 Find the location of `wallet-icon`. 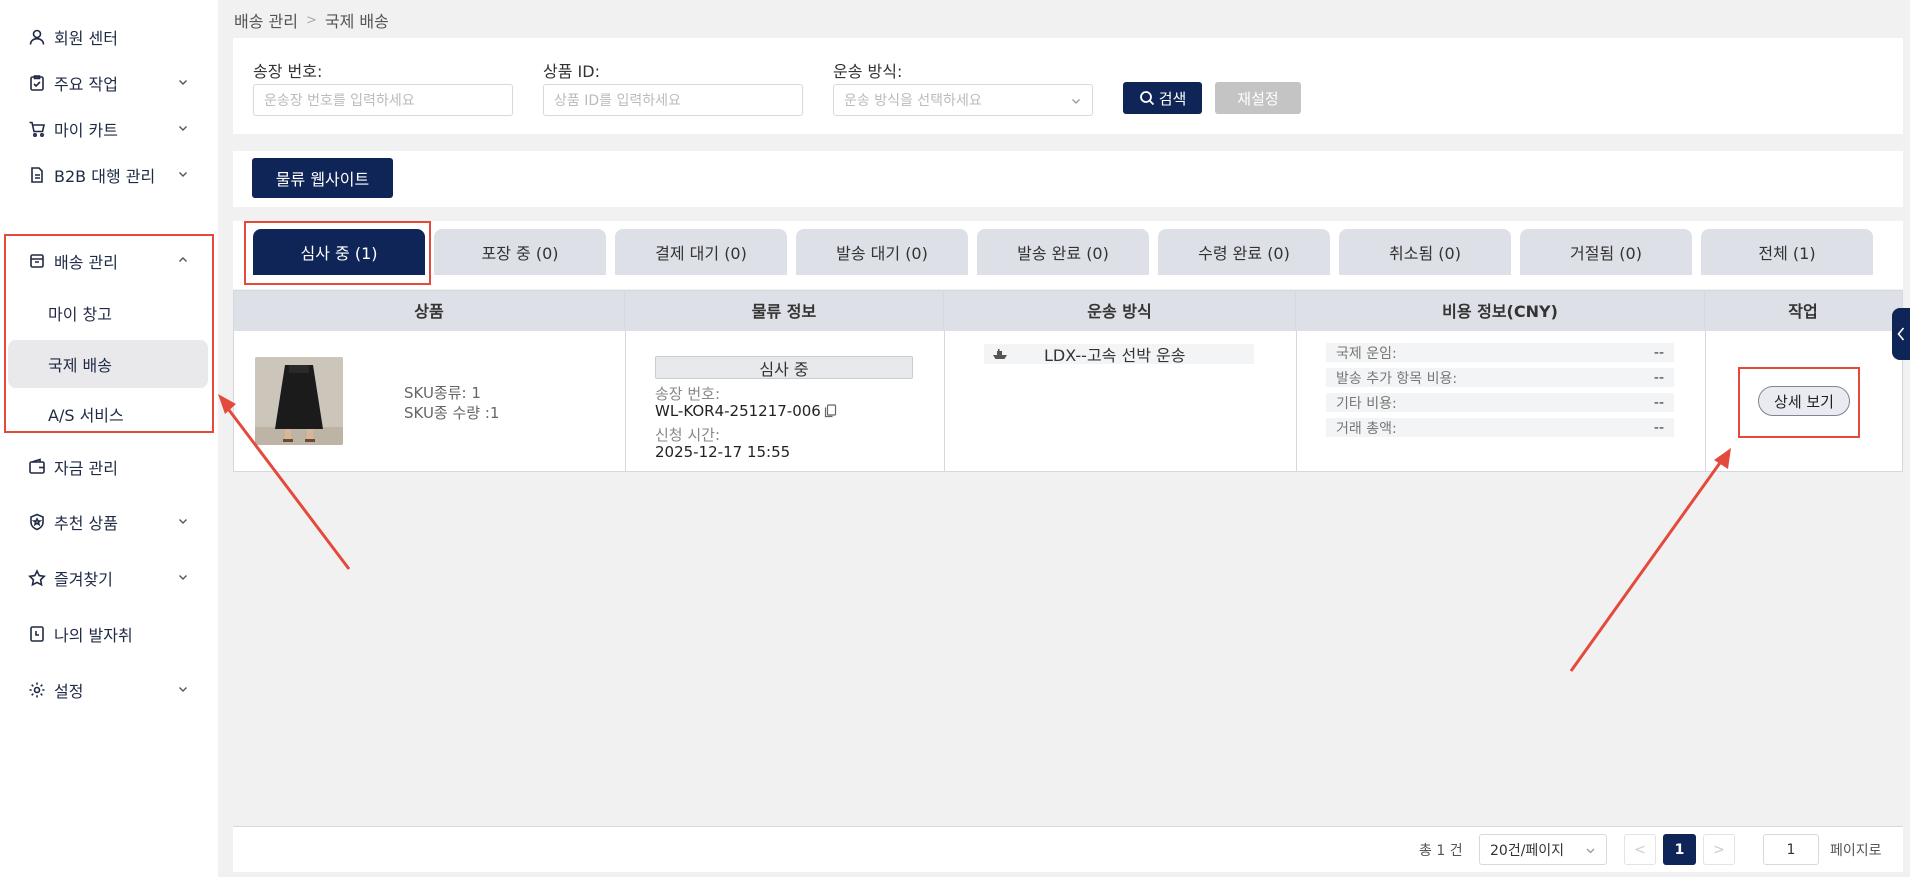

wallet-icon is located at coordinates (37, 467).